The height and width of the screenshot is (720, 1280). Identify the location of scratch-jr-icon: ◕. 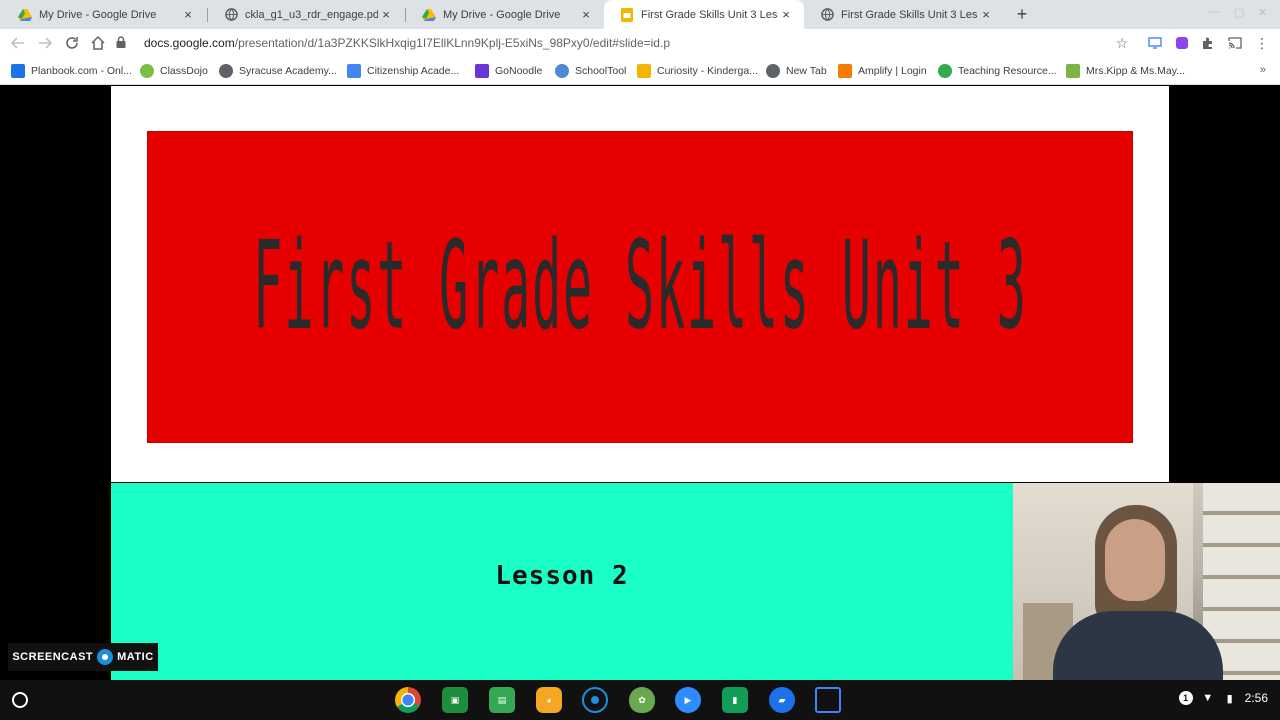
(549, 700).